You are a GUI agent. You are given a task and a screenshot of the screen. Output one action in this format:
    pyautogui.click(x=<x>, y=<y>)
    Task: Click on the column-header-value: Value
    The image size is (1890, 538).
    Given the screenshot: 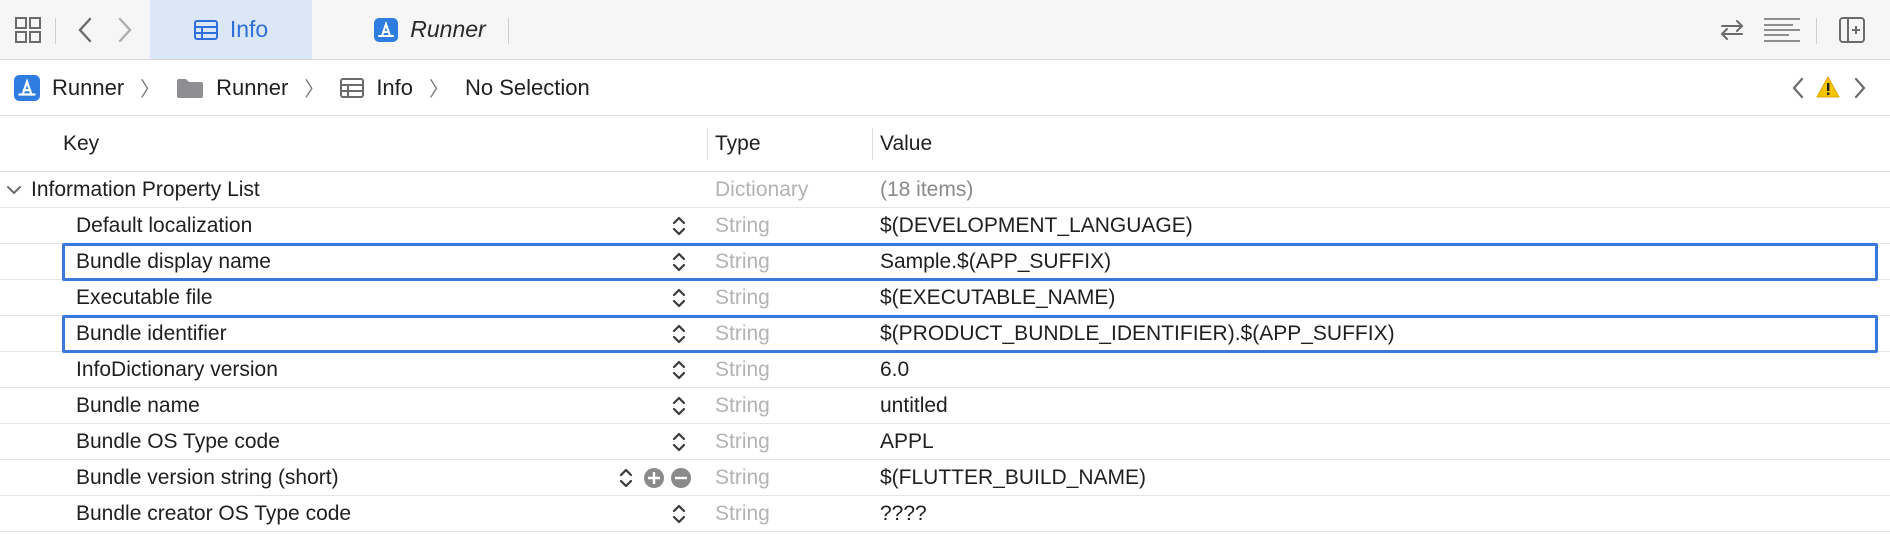 What is the action you would take?
    pyautogui.click(x=906, y=144)
    